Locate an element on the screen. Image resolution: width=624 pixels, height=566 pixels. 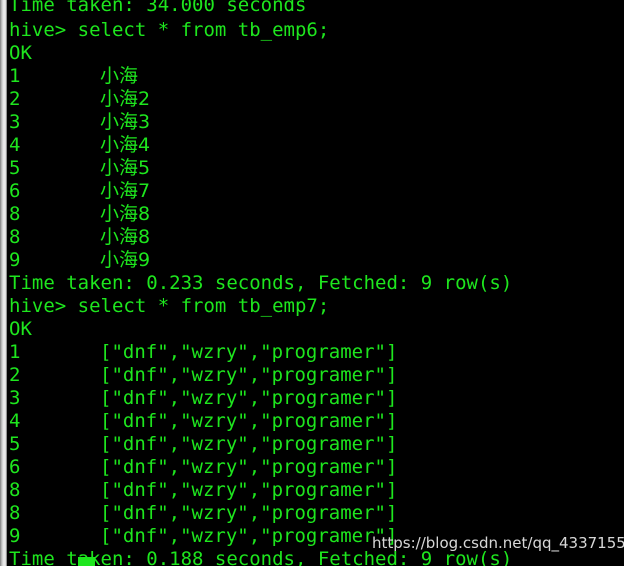
terminal-result-row: 3 小海3 is located at coordinates (79, 122).